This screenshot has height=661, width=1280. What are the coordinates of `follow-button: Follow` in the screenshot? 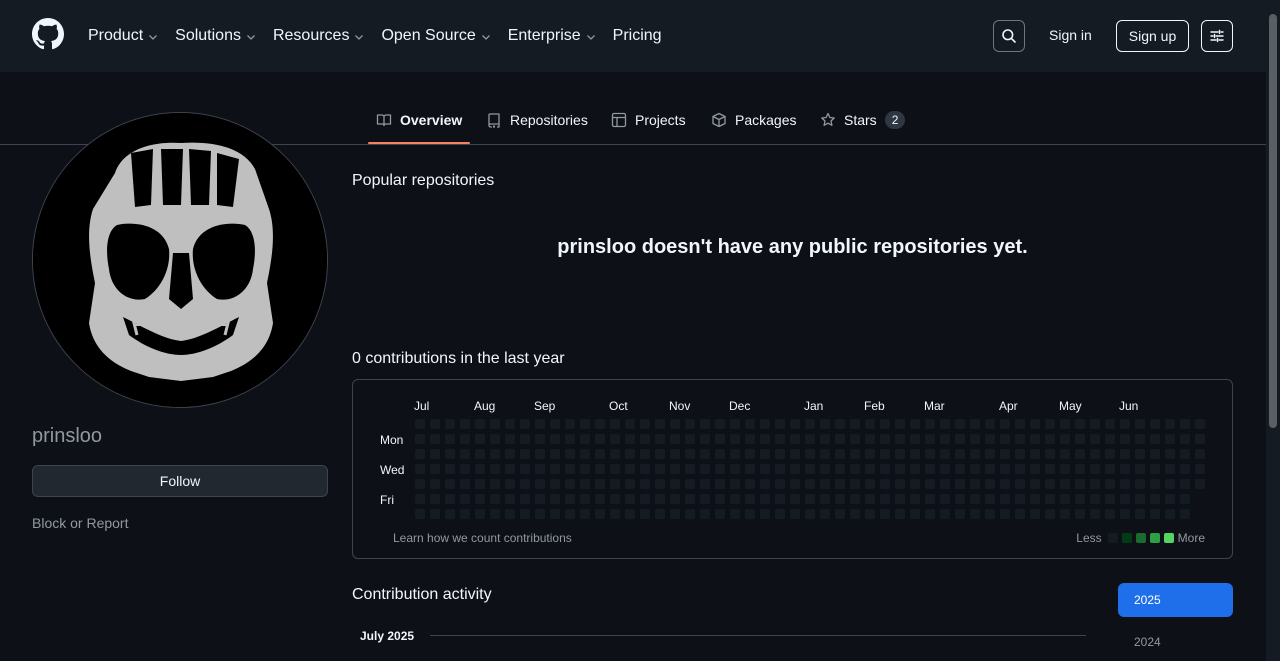 It's located at (180, 481).